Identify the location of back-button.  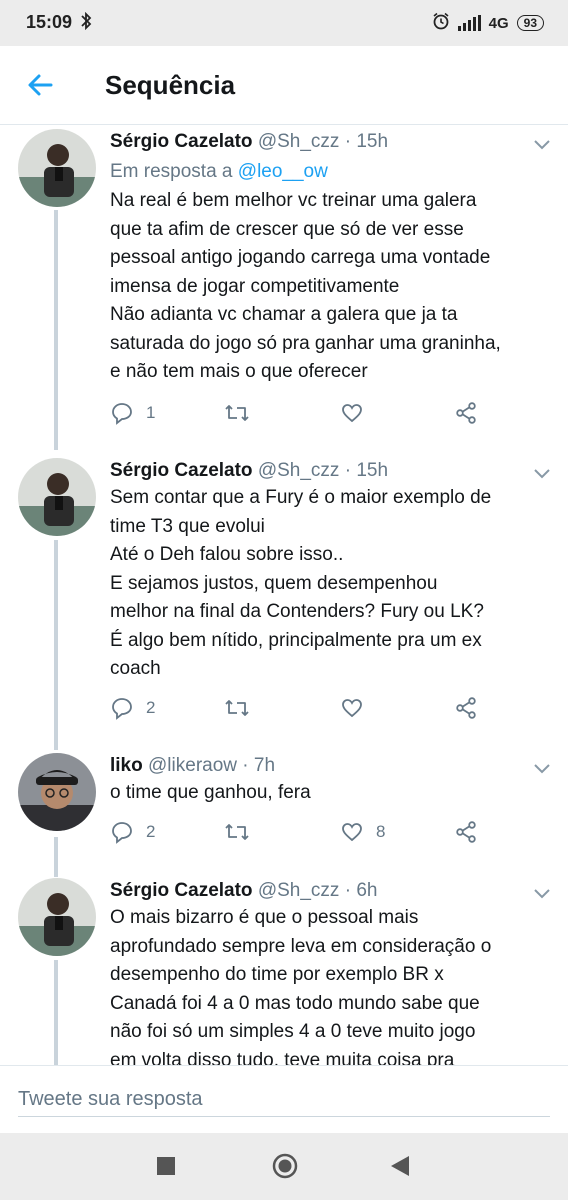
(41, 85).